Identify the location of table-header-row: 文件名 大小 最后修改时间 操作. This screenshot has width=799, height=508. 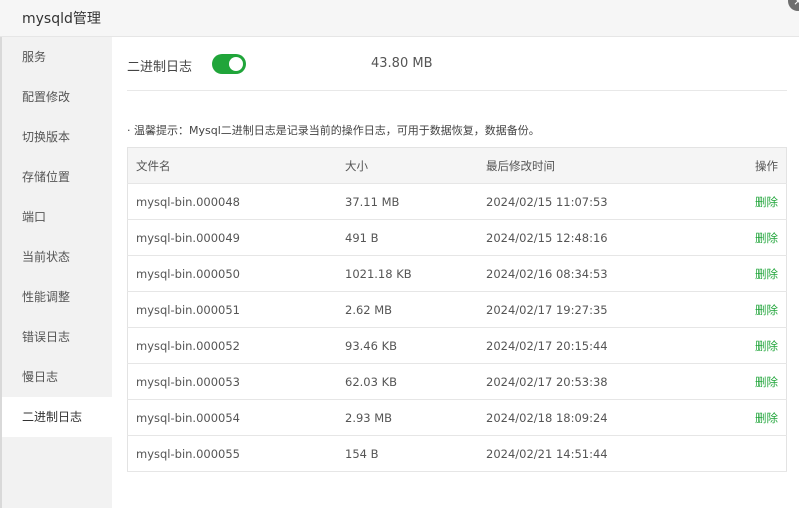
(457, 165).